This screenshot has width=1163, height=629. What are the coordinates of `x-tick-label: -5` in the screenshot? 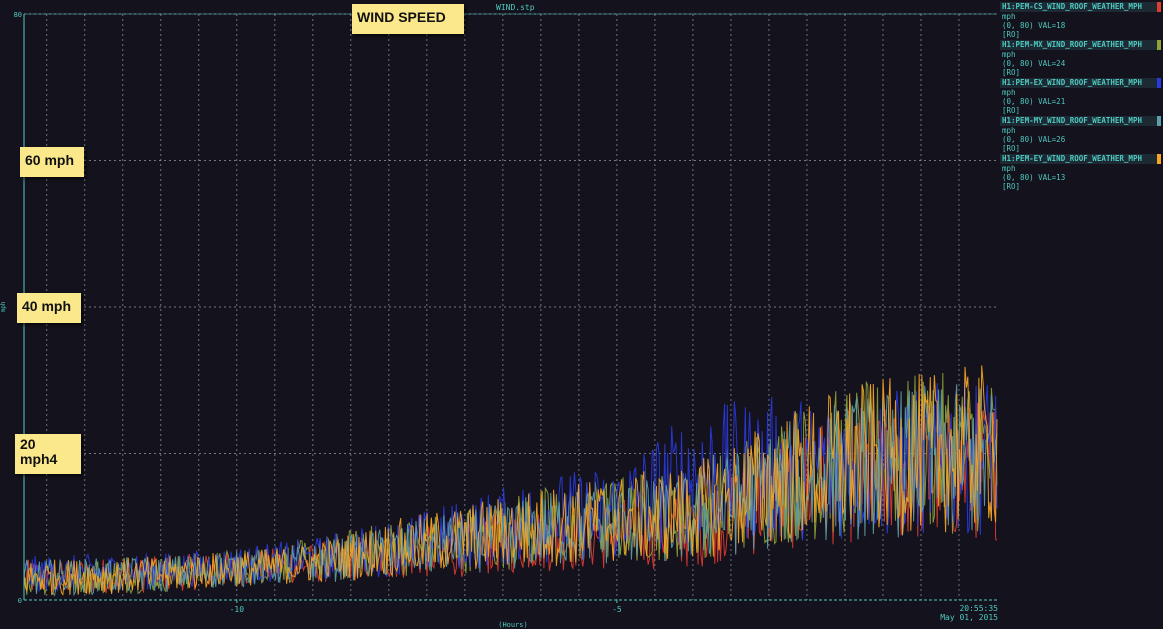 It's located at (617, 609).